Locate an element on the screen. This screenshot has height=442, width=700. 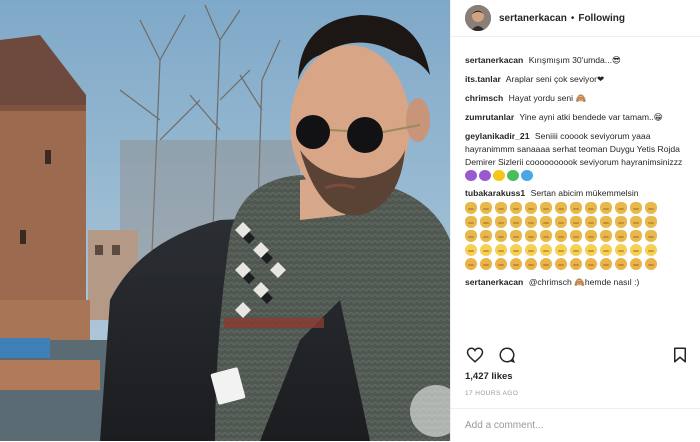
comment-username: its.tanlar is located at coordinates (483, 79).